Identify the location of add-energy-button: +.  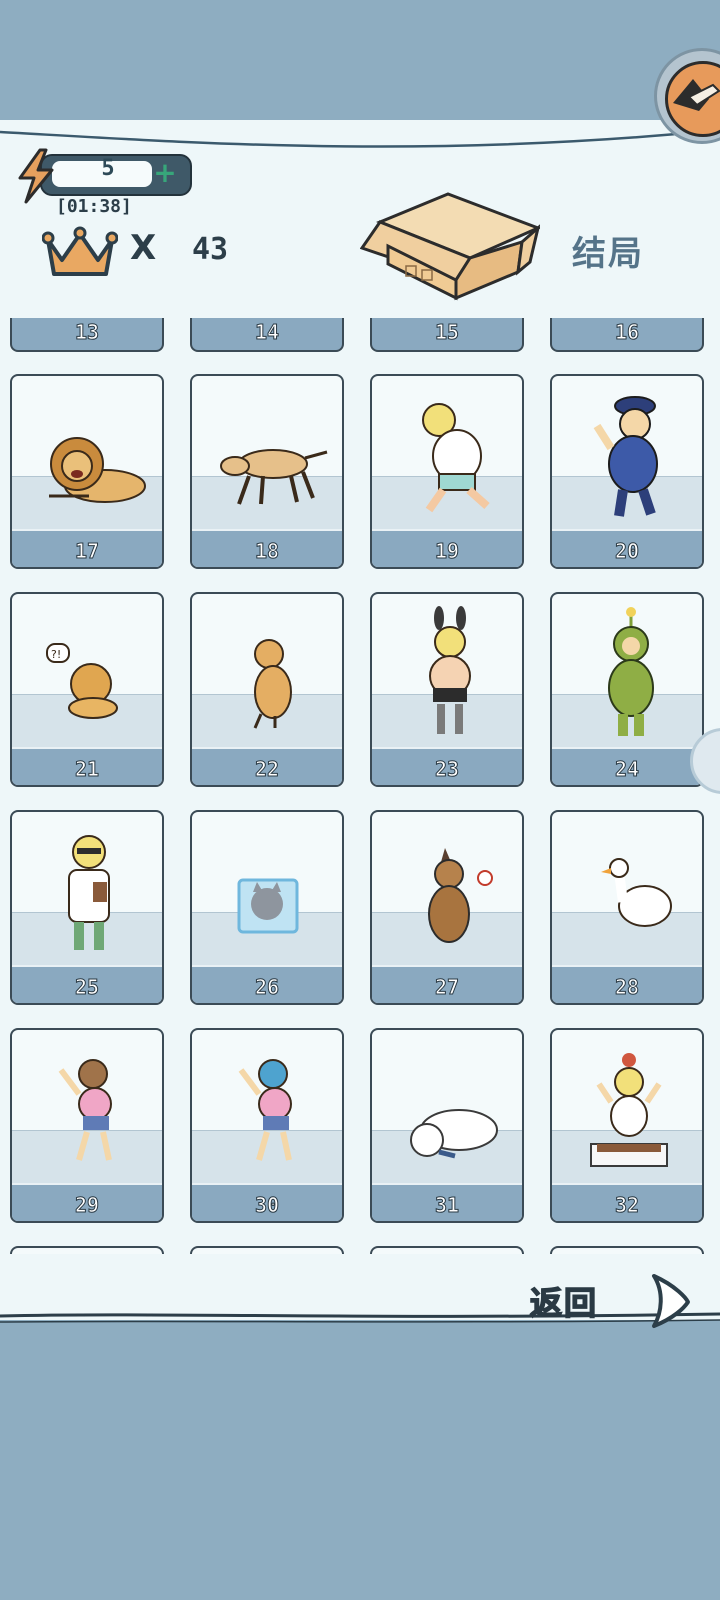
(165, 173).